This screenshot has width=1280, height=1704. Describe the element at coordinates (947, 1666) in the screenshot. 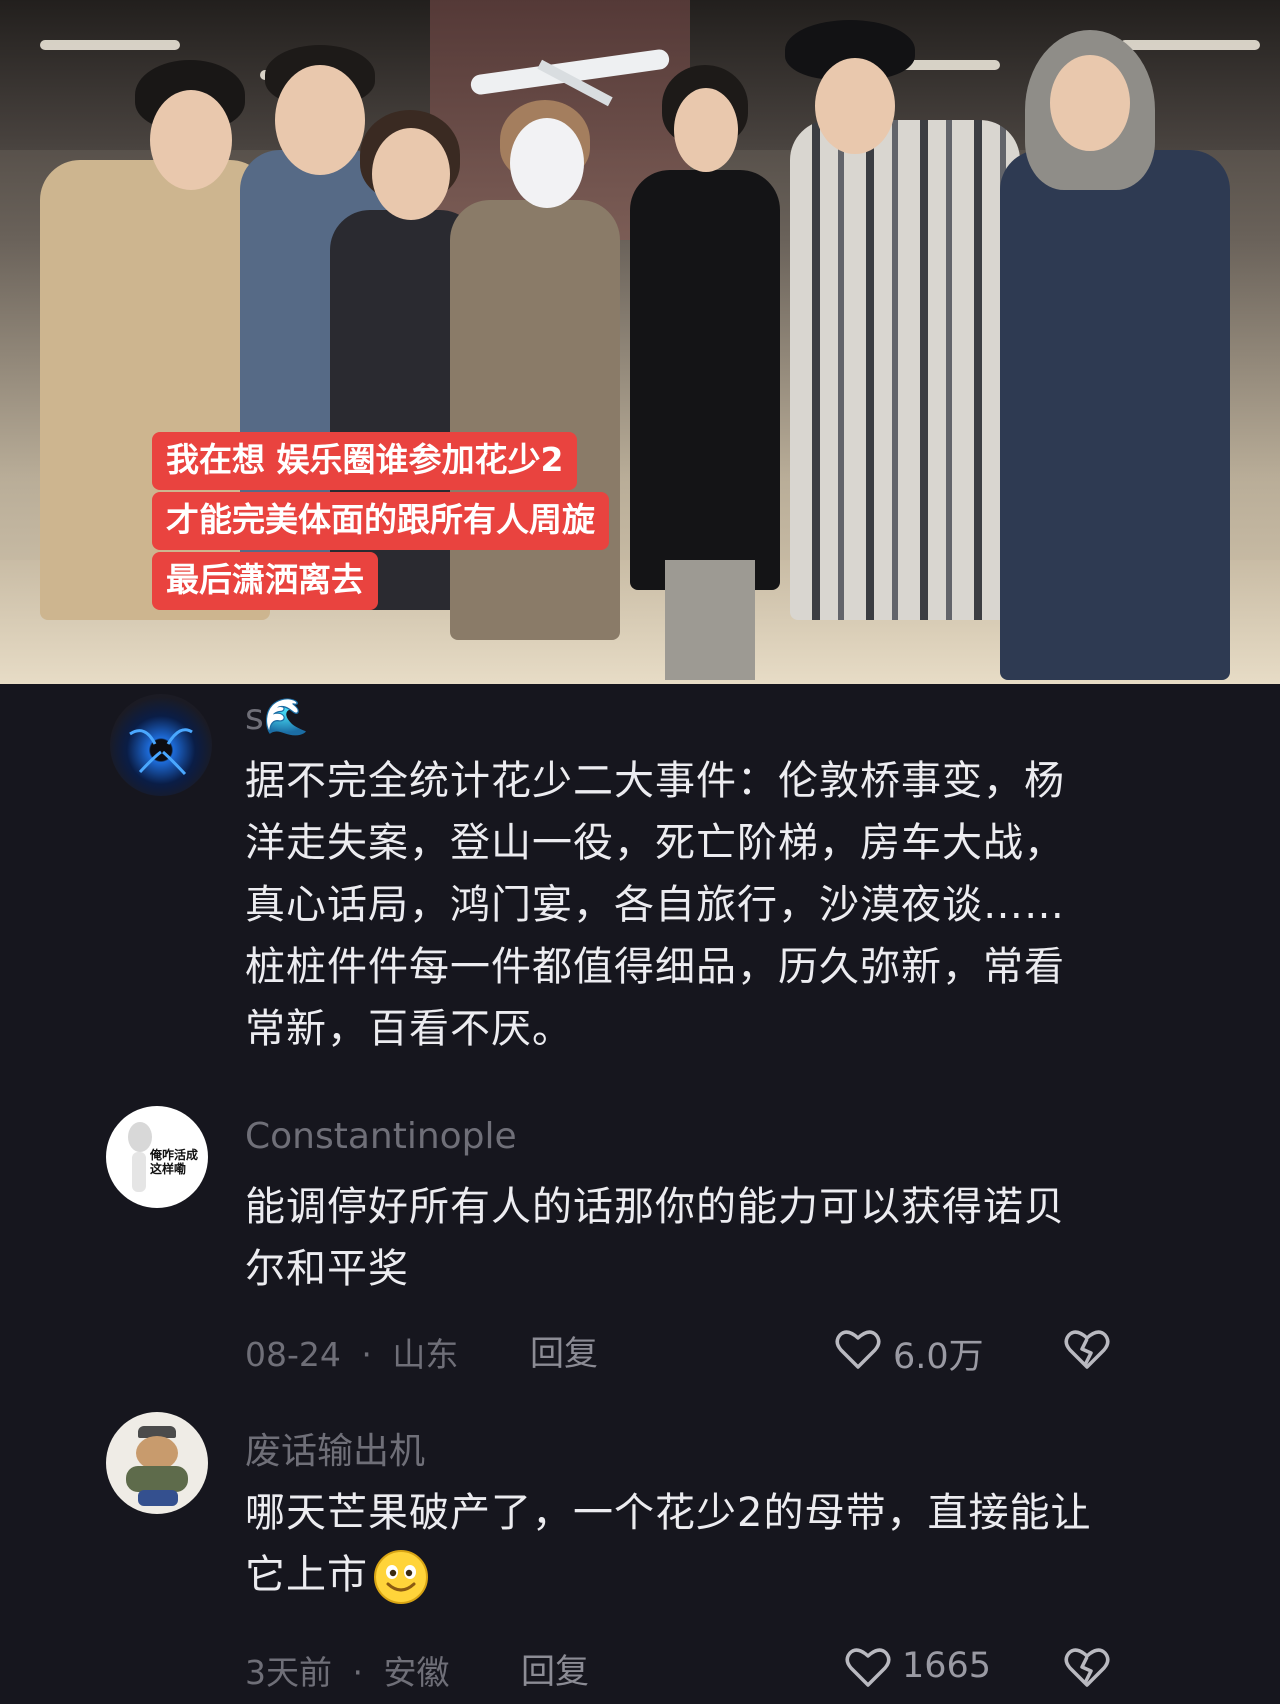

I see `like-count: 1665` at that location.